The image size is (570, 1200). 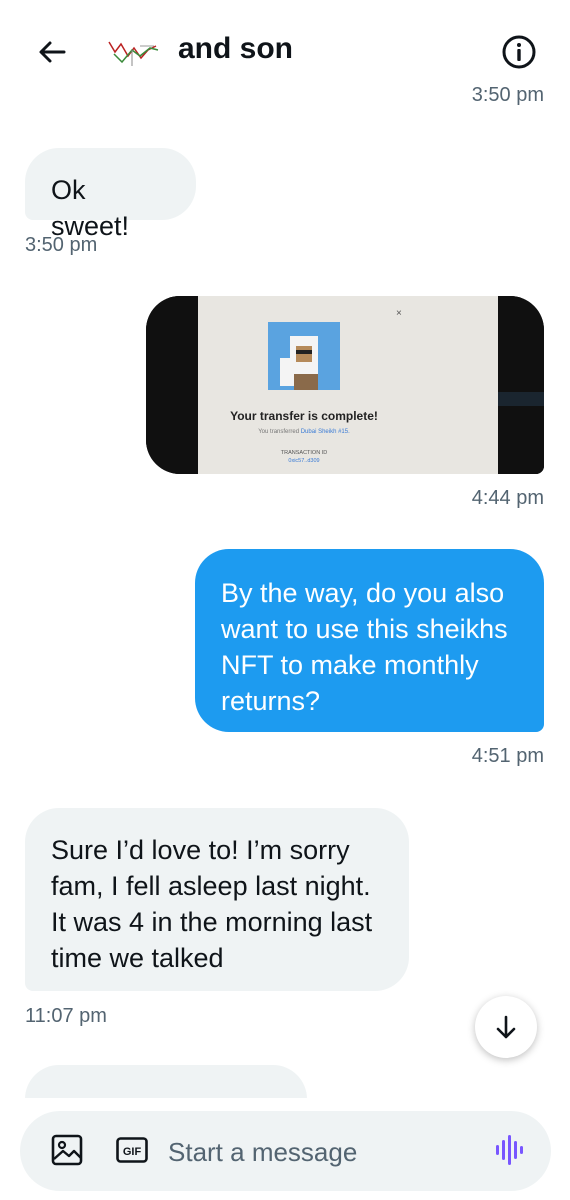 I want to click on message-timestamp: 4:51 pm, so click(x=507, y=756).